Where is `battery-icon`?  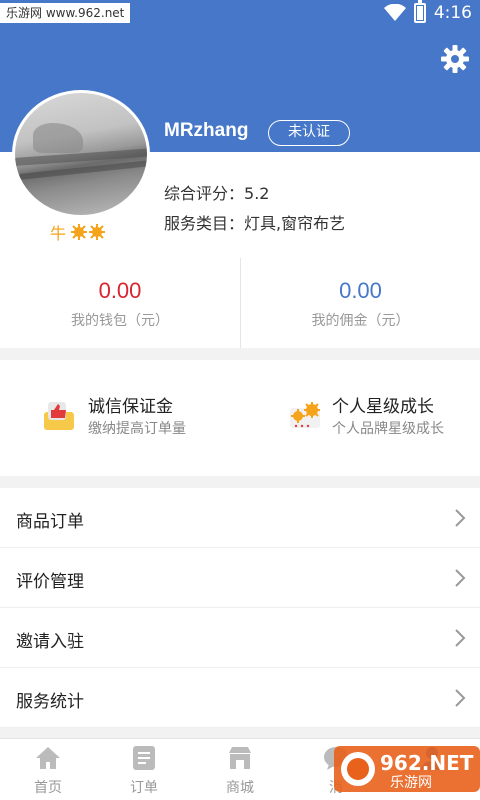 battery-icon is located at coordinates (419, 11).